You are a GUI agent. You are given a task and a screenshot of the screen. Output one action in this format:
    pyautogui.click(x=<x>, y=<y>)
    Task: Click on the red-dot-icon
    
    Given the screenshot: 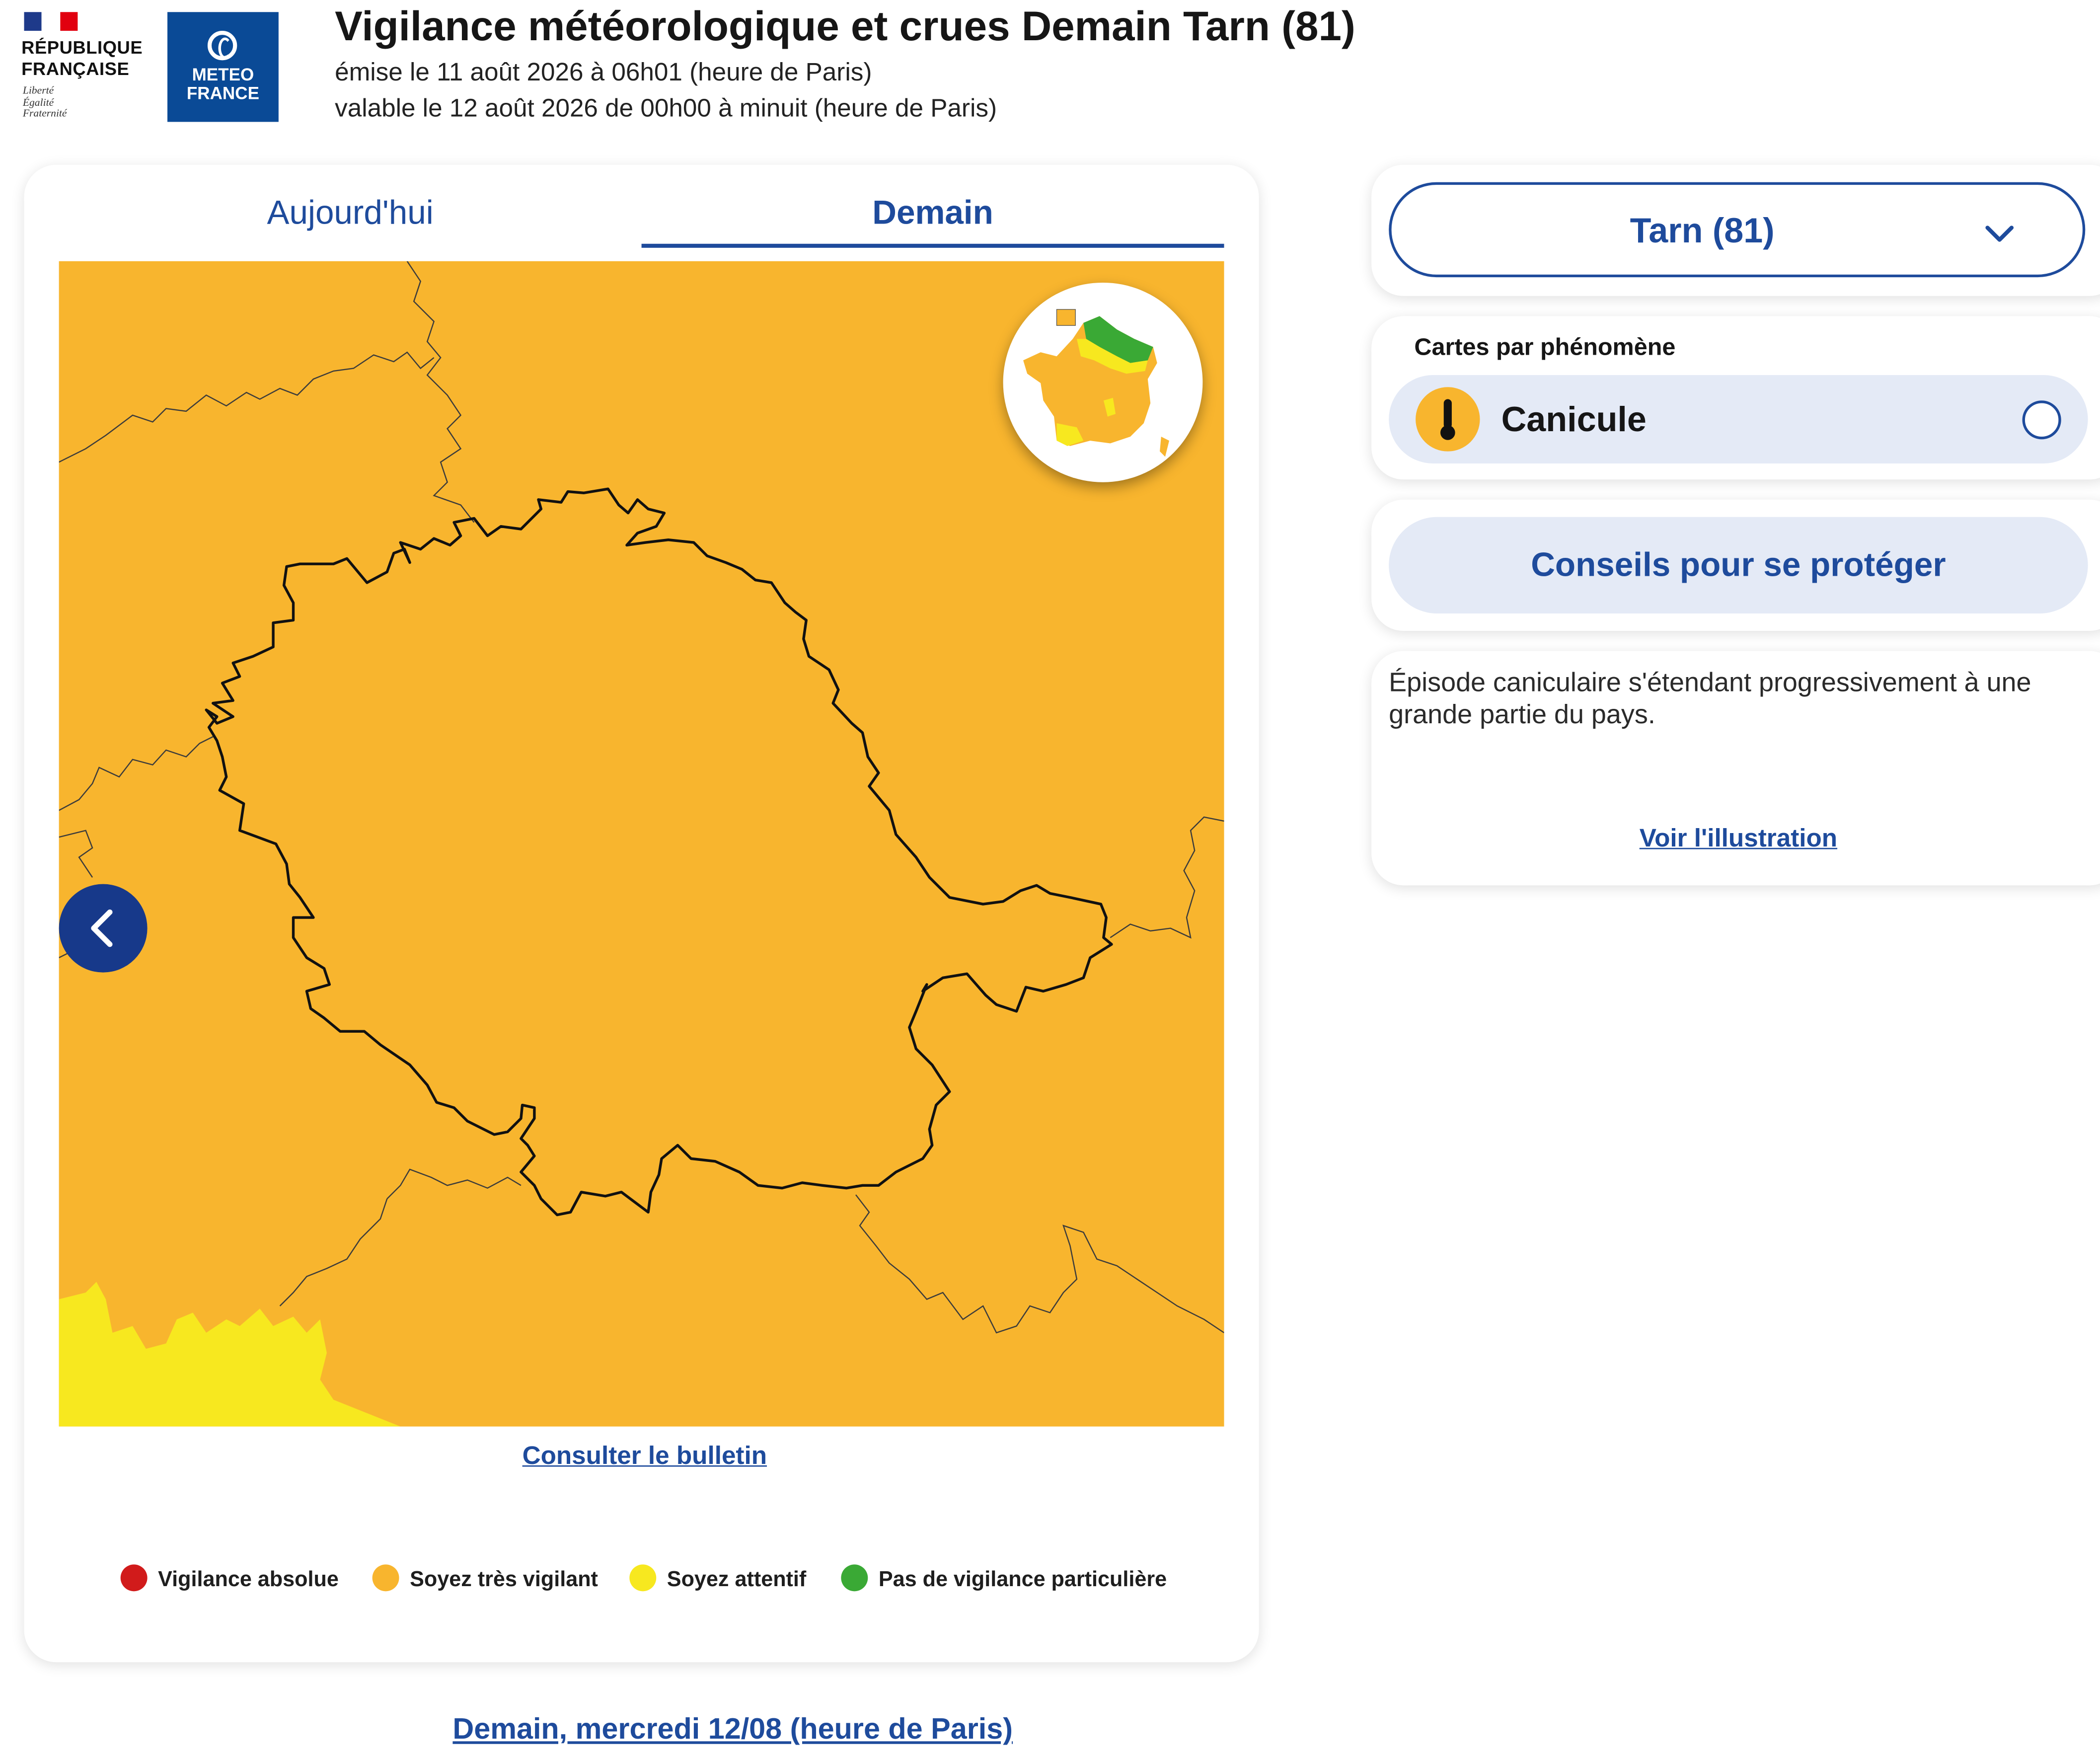 What is the action you would take?
    pyautogui.click(x=134, y=1578)
    